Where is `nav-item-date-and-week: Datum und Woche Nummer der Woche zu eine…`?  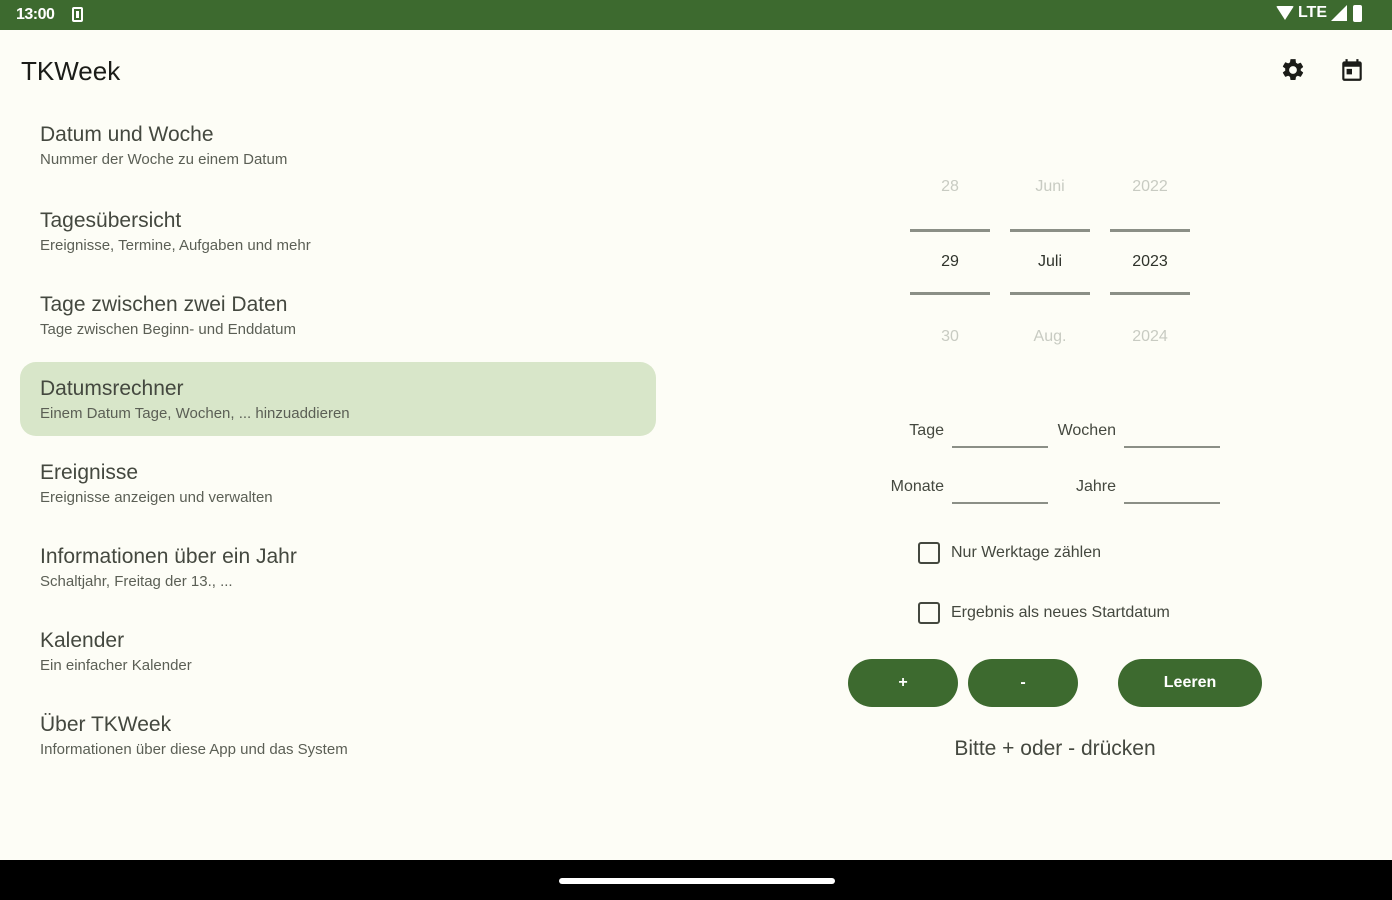 nav-item-date-and-week: Datum und Woche Nummer der Woche zu eine… is located at coordinates (338, 152).